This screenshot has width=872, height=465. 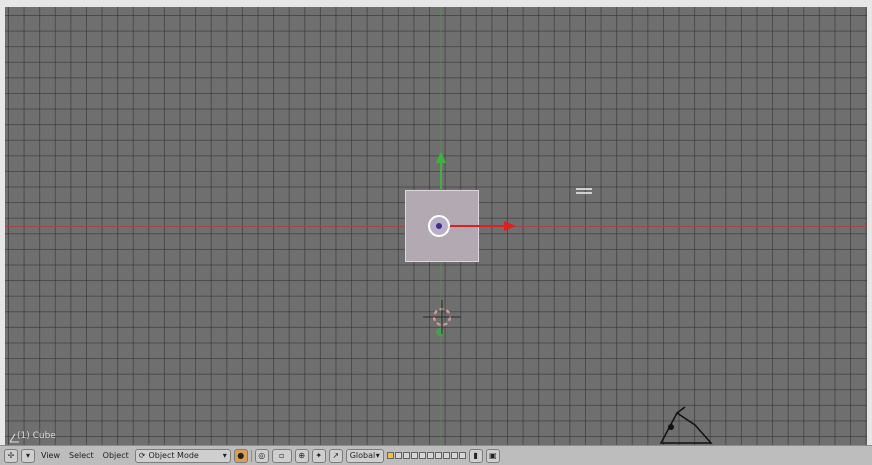 What do you see at coordinates (142, 455) in the screenshot?
I see `mode-icon: ⟳` at bounding box center [142, 455].